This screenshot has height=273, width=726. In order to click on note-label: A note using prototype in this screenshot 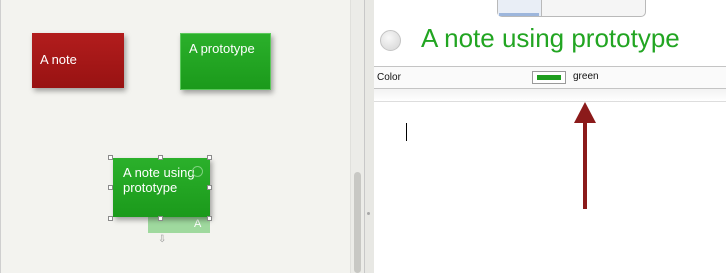, I will do `click(159, 180)`.